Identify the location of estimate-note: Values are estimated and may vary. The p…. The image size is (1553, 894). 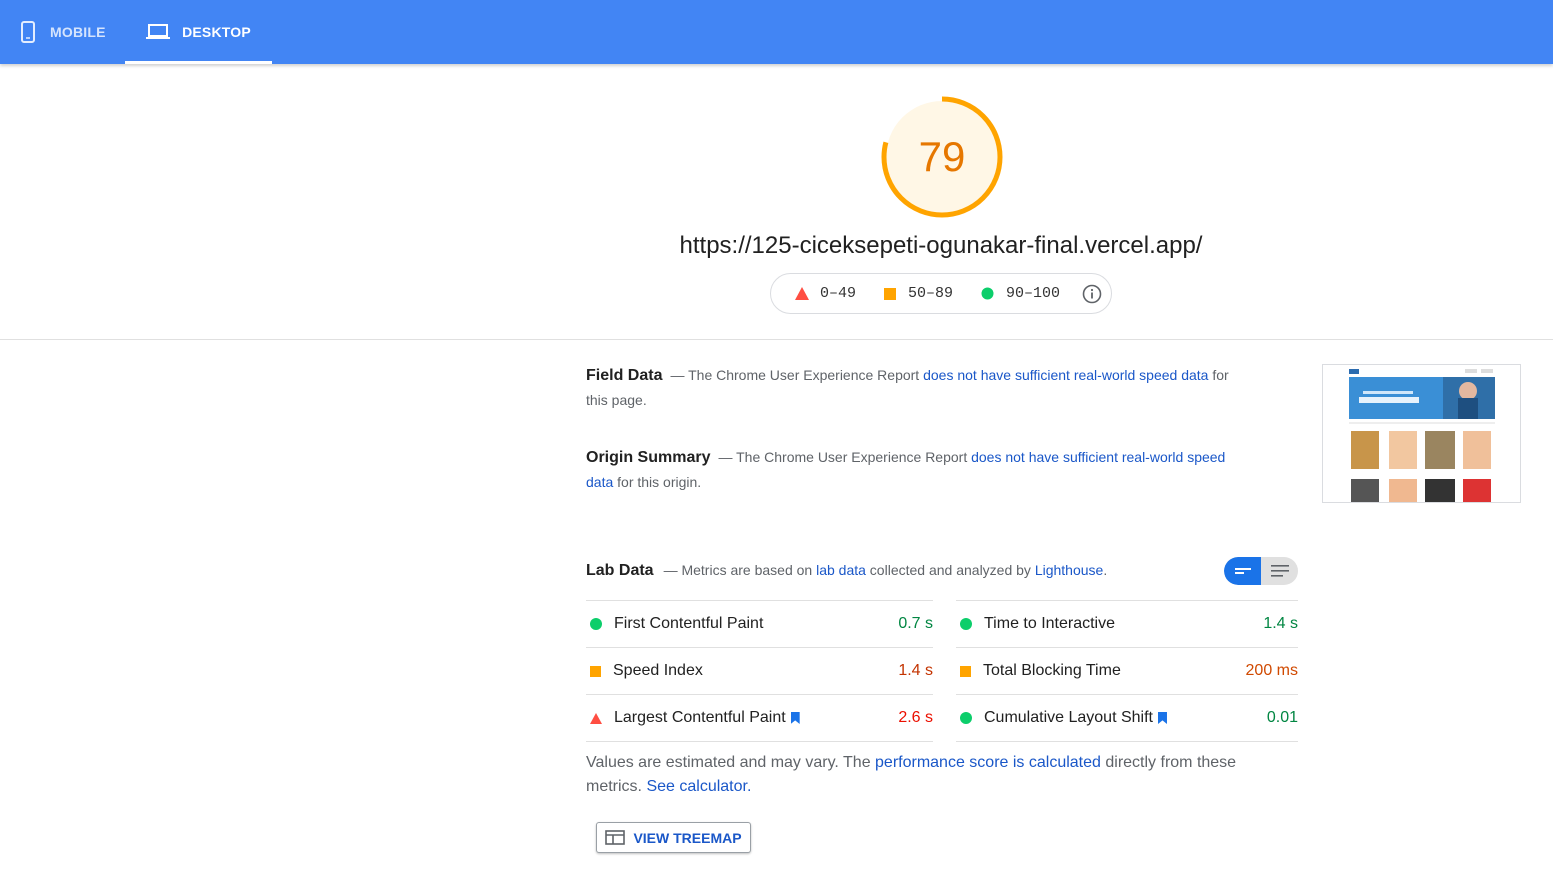
(921, 775).